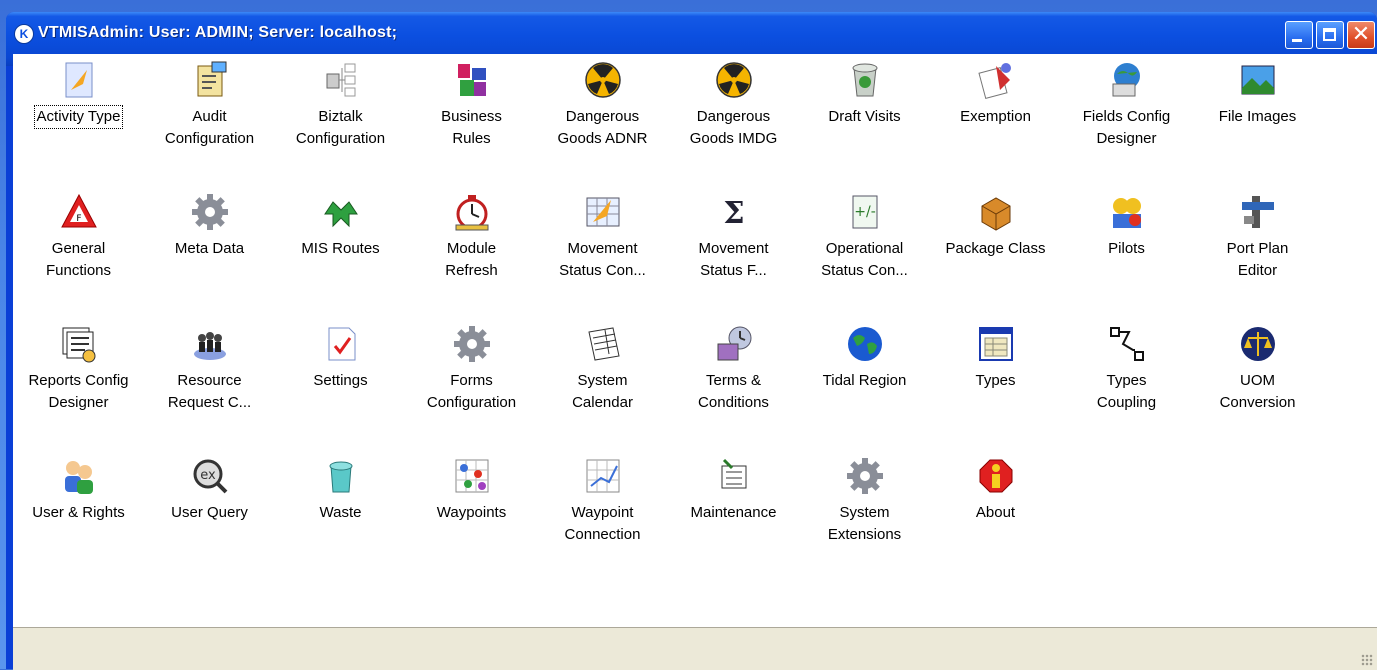 This screenshot has width=1377, height=670. I want to click on general-functions-icon: F, so click(79, 212).